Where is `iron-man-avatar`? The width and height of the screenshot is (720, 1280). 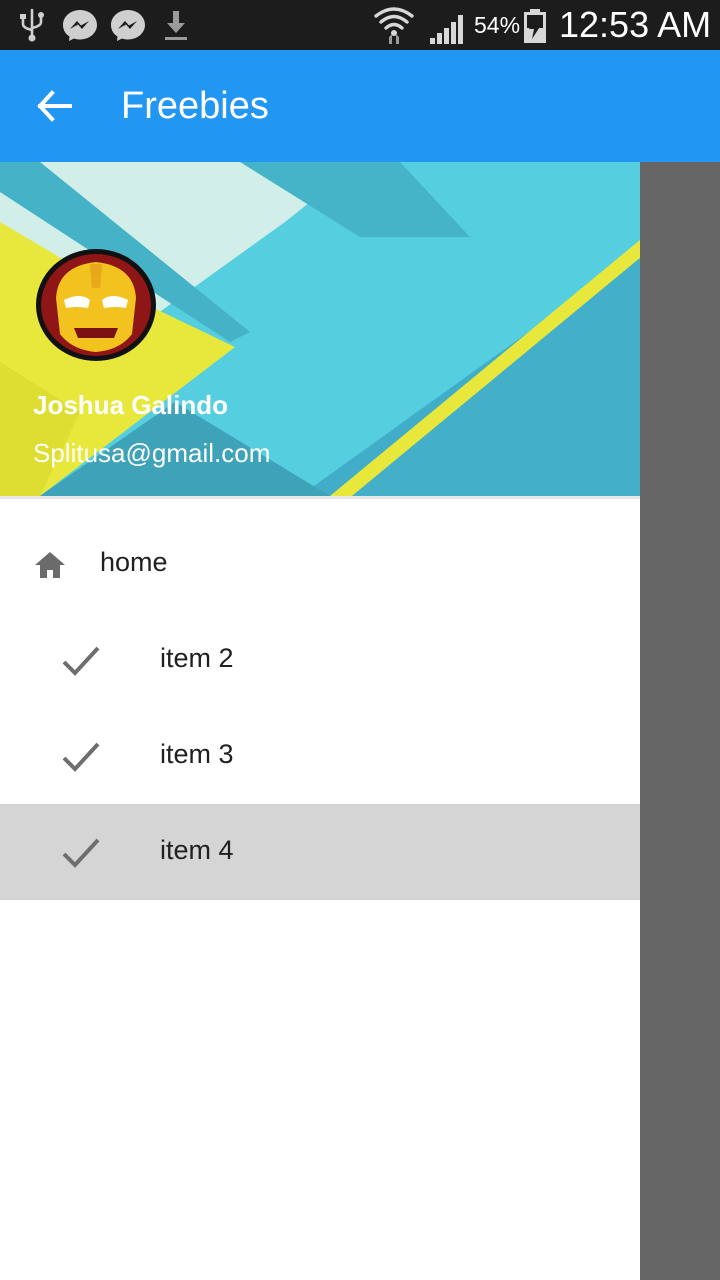
iron-man-avatar is located at coordinates (96, 305).